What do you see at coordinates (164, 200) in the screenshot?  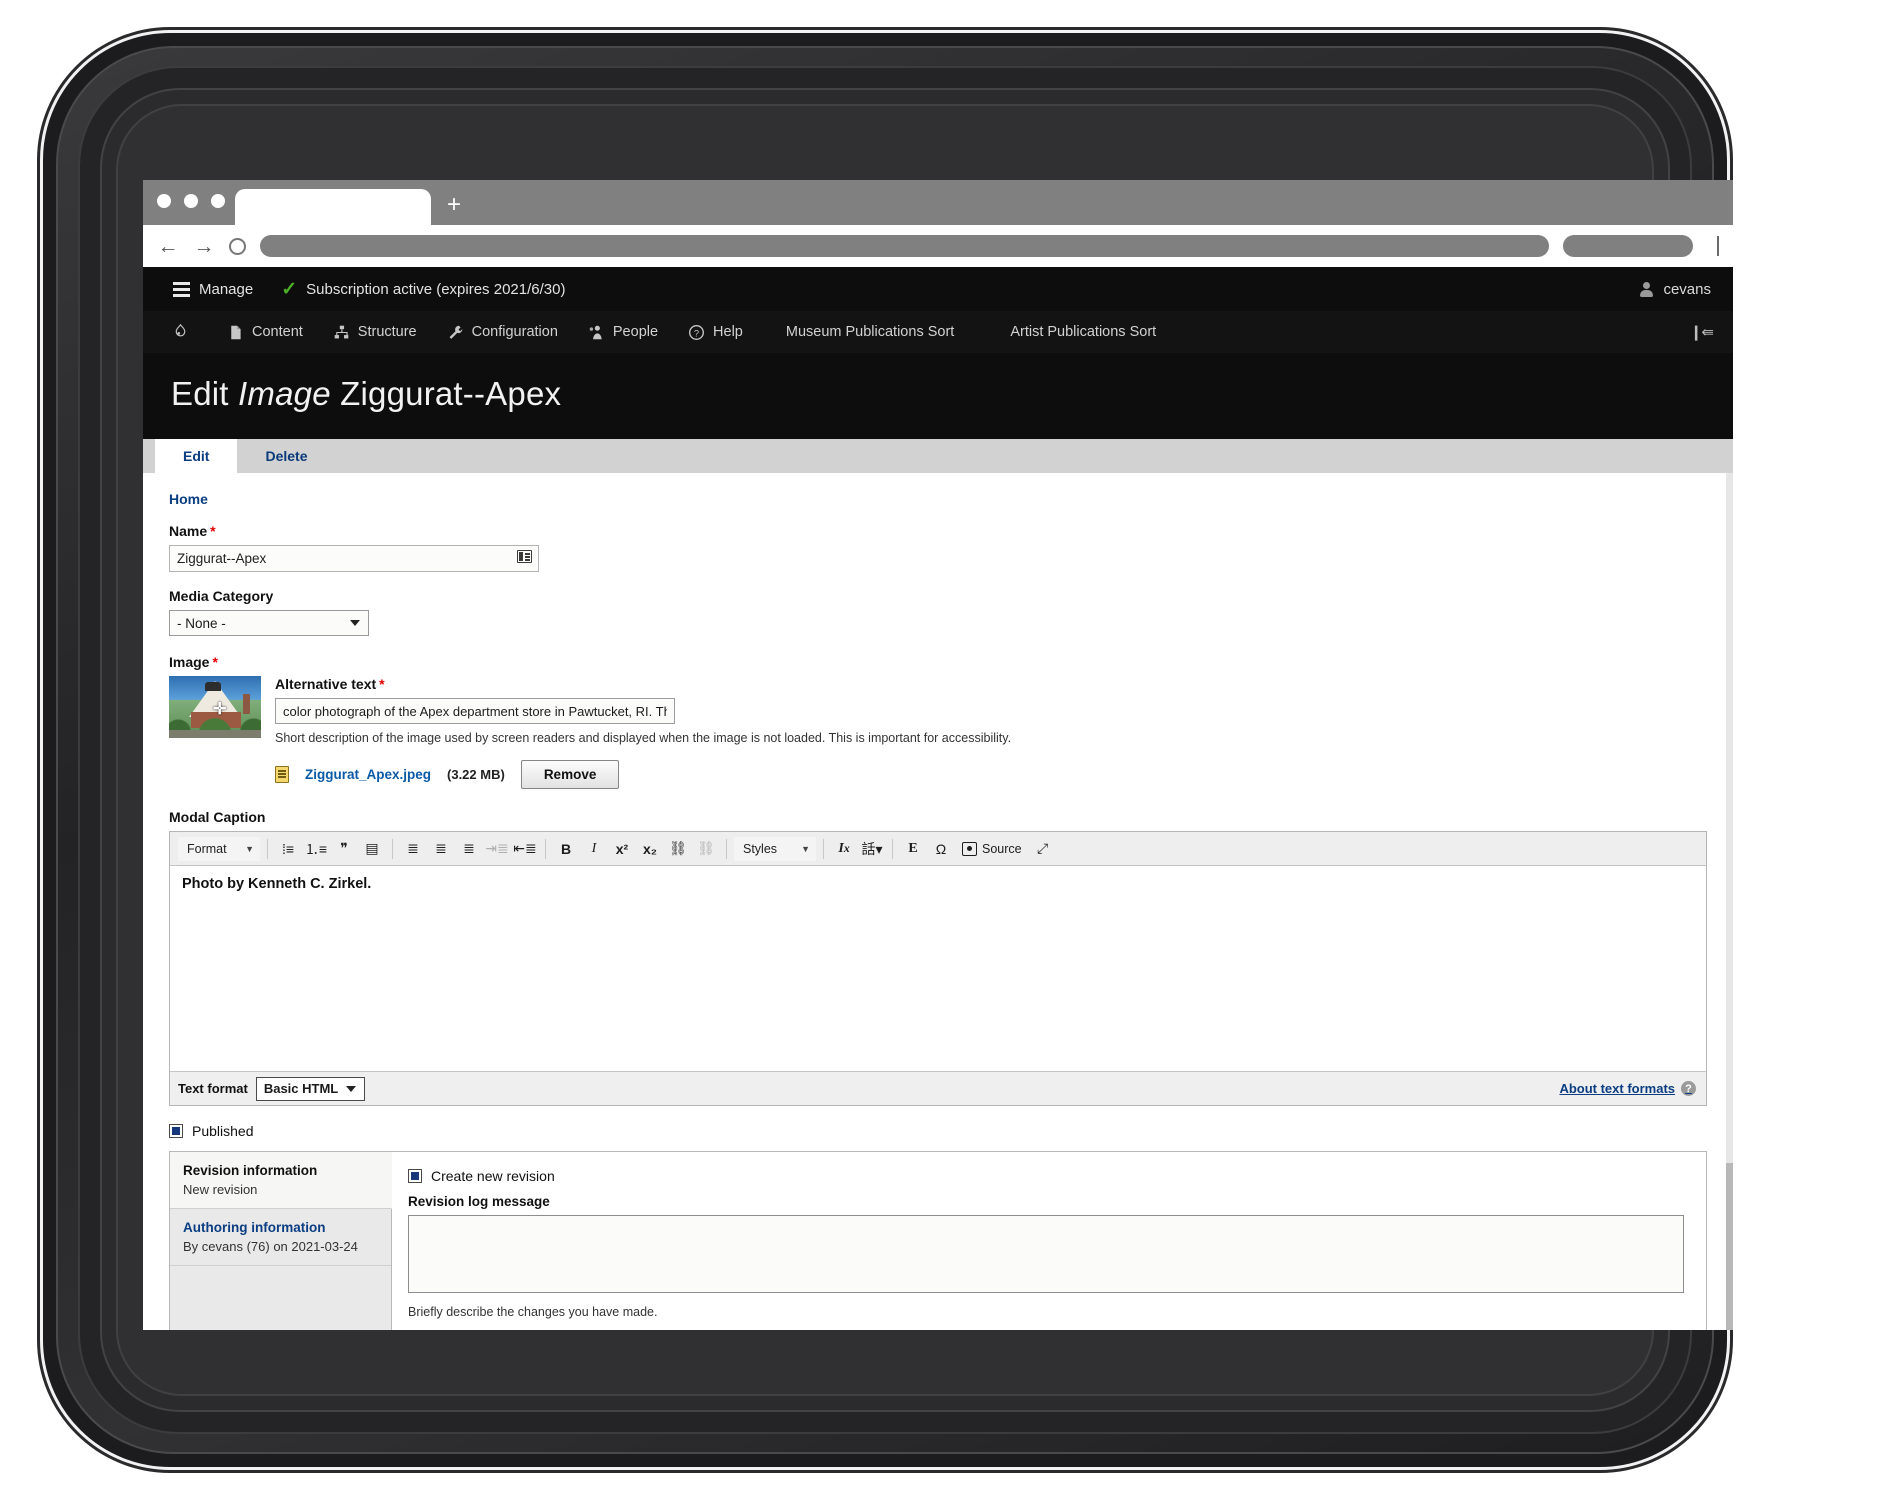 I see `close-window-dot` at bounding box center [164, 200].